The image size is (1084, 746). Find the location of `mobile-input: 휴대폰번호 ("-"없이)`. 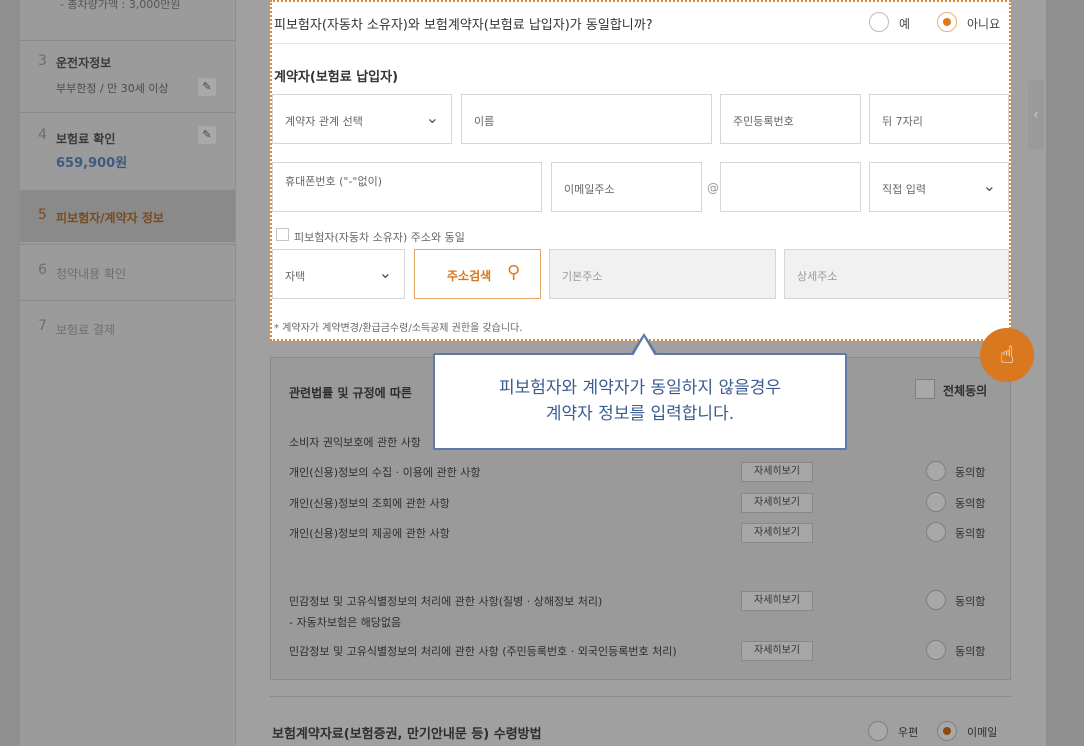

mobile-input: 휴대폰번호 ("-"없이) is located at coordinates (407, 187).